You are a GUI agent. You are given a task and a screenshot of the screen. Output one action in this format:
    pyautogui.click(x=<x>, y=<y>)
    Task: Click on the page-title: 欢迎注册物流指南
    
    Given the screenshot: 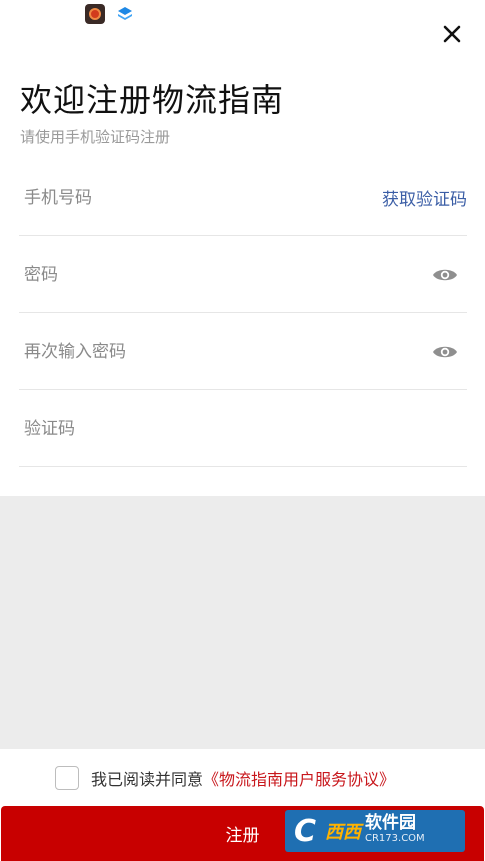 What is the action you would take?
    pyautogui.click(x=152, y=100)
    